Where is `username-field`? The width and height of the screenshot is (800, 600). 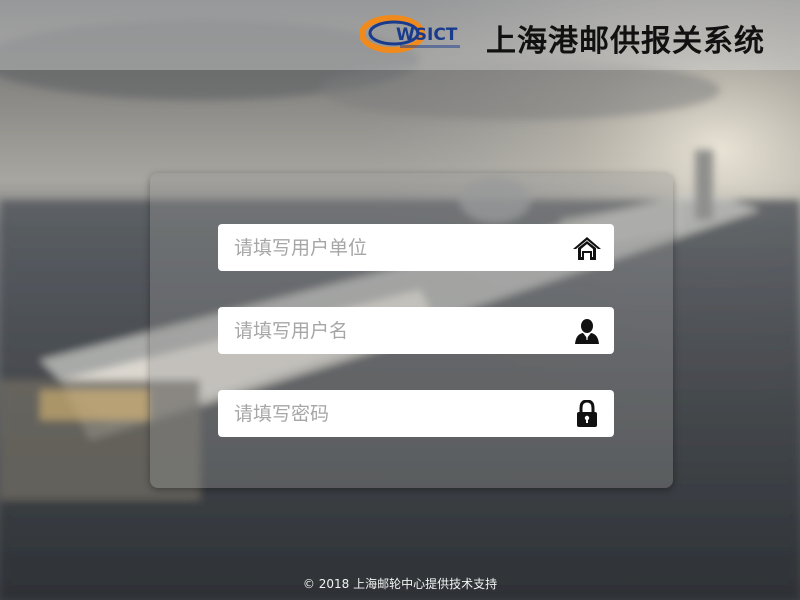 username-field is located at coordinates (416, 330).